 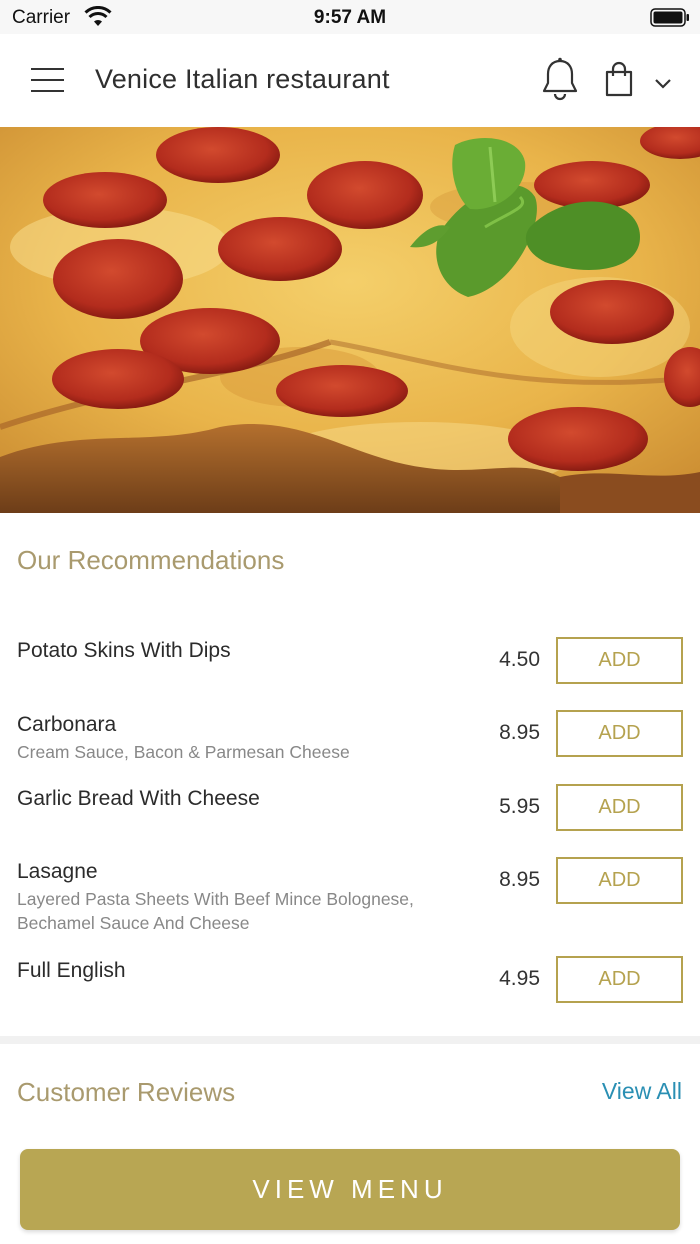 What do you see at coordinates (519, 806) in the screenshot?
I see `item-price: 5.95` at bounding box center [519, 806].